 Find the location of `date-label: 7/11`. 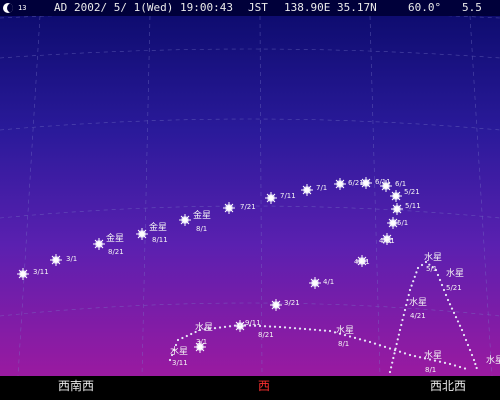

date-label: 7/11 is located at coordinates (288, 196).